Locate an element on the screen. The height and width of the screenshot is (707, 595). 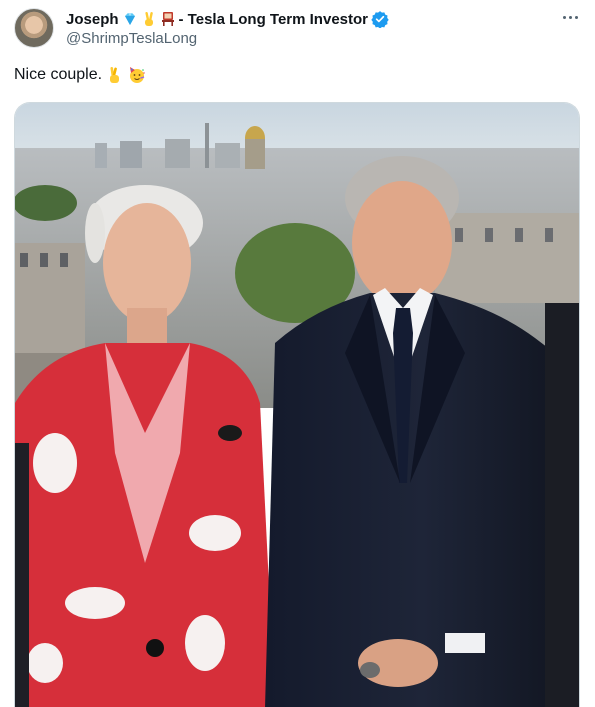
tweet-text-body: Nice couple. is located at coordinates (58, 74).